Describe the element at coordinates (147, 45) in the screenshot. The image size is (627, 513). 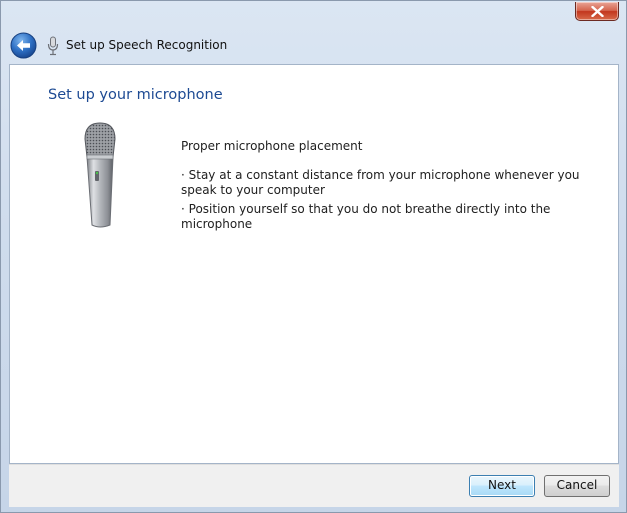
I see `window-title: Set up Speech Recognition` at that location.